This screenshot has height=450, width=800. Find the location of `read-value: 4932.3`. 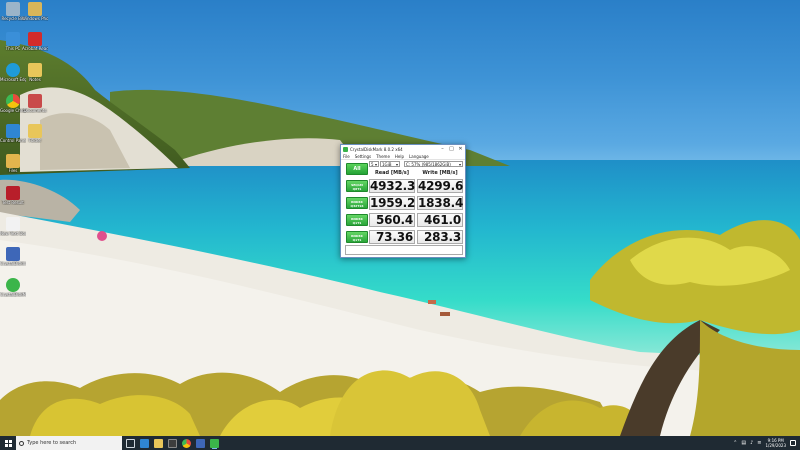

read-value: 4932.3 is located at coordinates (392, 186).